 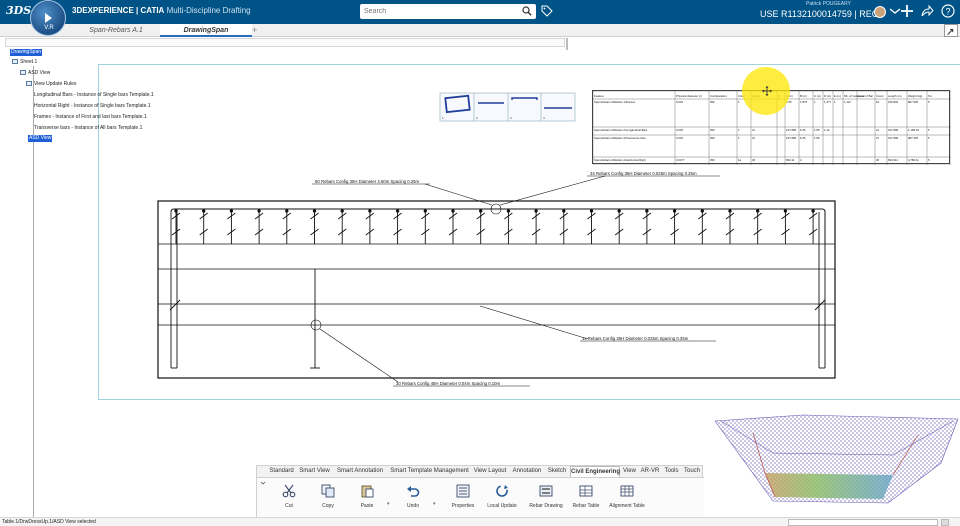 What do you see at coordinates (15, 62) in the screenshot?
I see `sheet-icon` at bounding box center [15, 62].